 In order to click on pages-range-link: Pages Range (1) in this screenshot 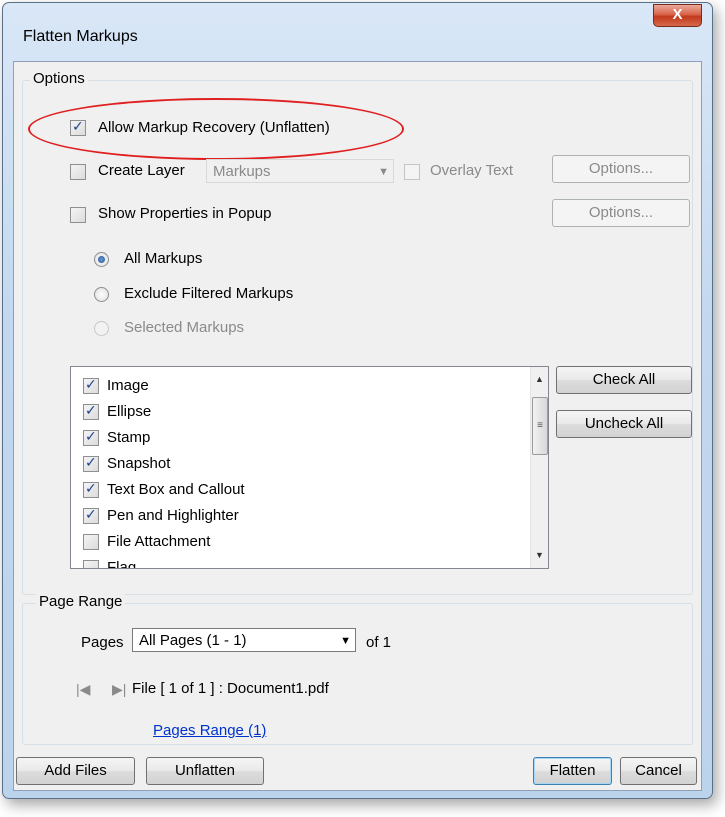, I will do `click(209, 730)`.